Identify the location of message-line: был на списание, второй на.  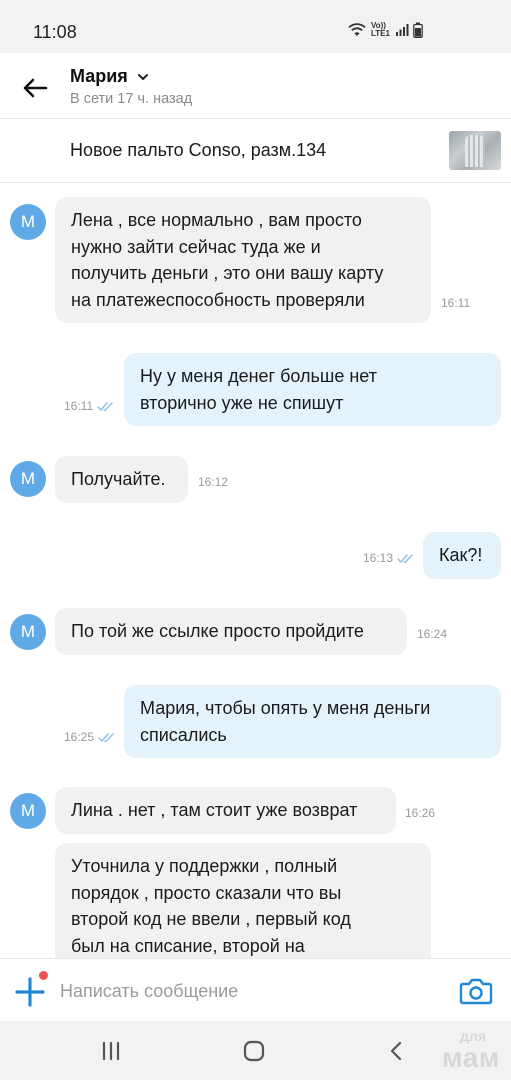
(188, 945).